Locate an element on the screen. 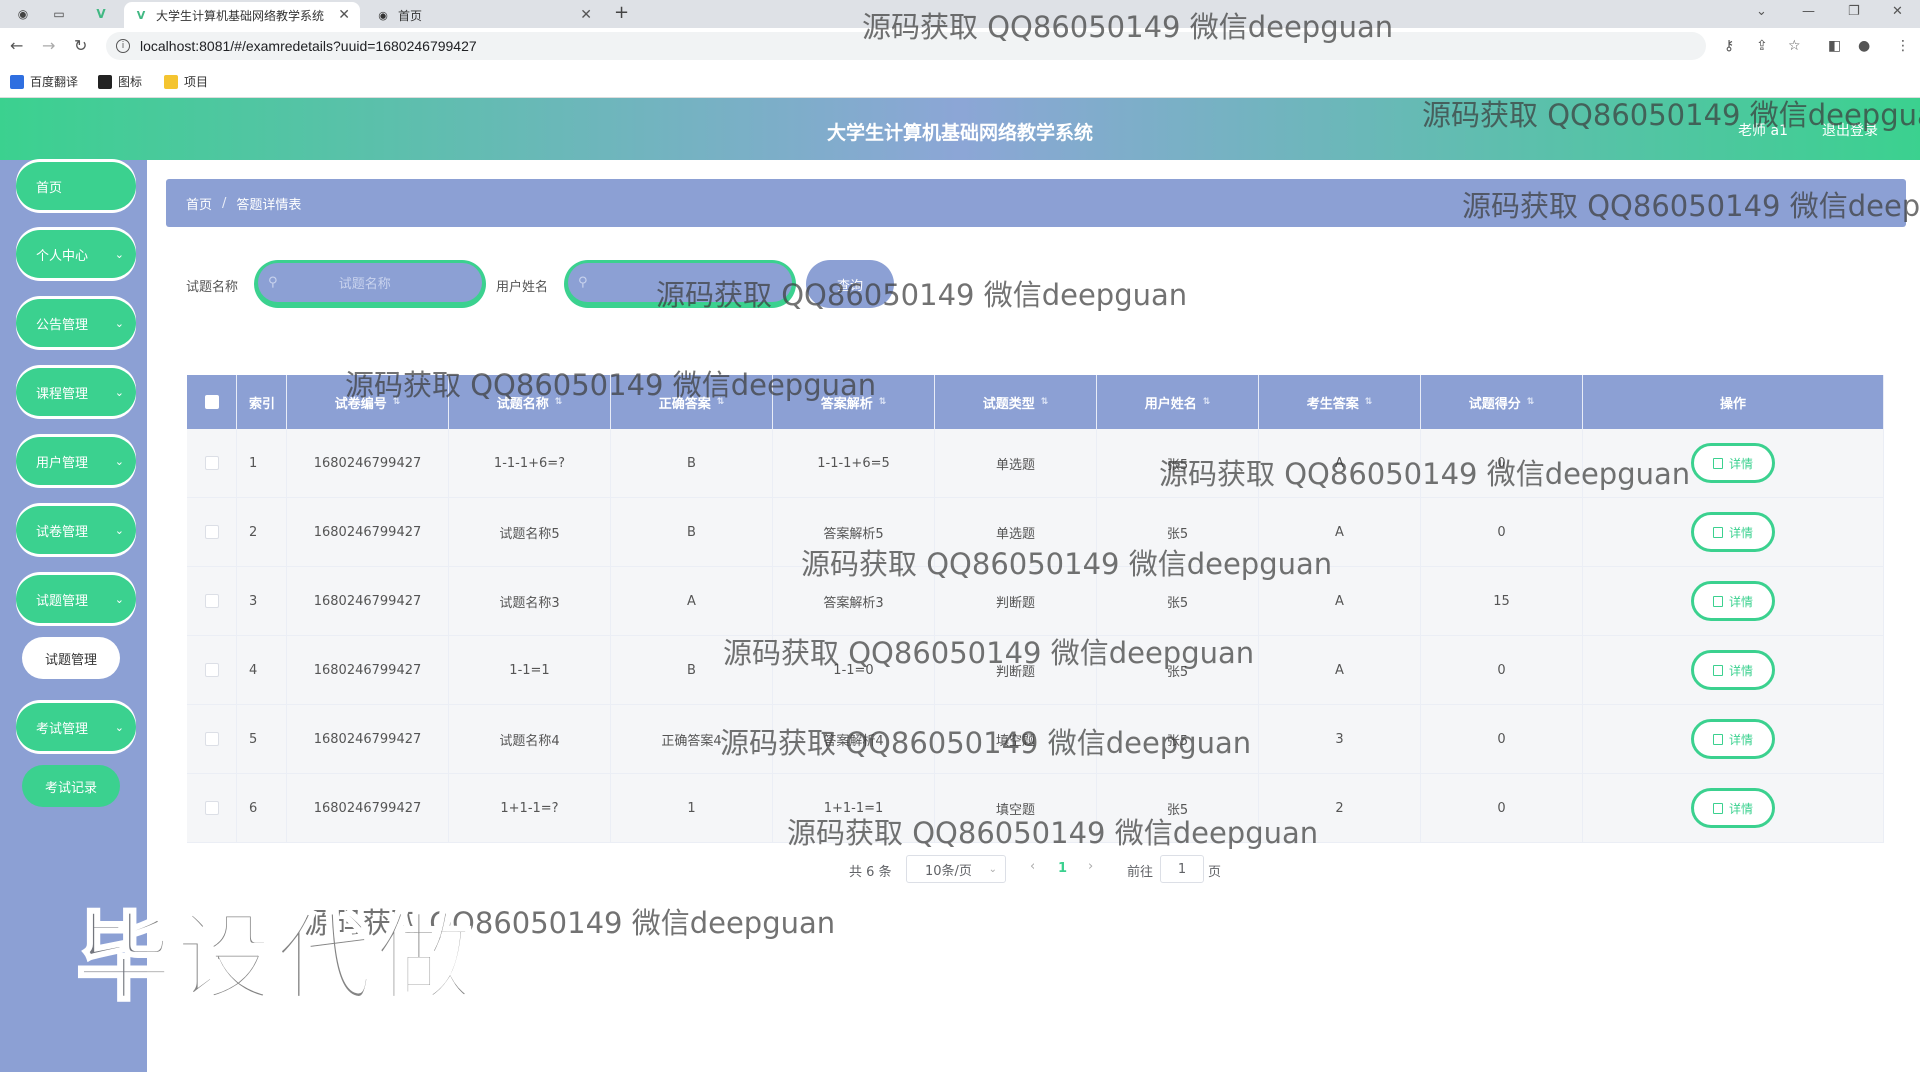 The height and width of the screenshot is (1072, 1920). sidebar-item-paper-management: 试卷管理 ⌄ is located at coordinates (76, 530).